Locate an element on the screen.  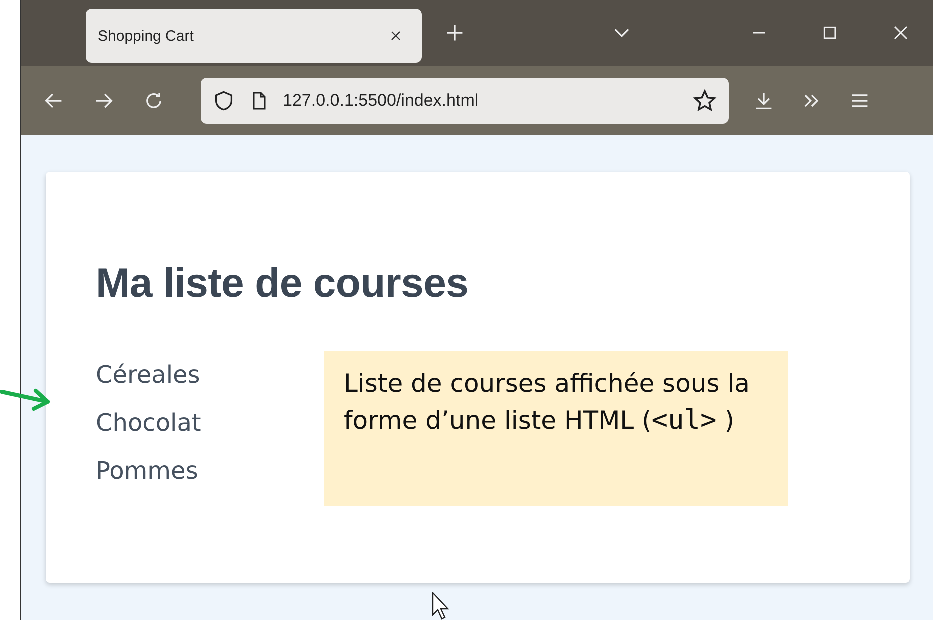
list-item: Pommes is located at coordinates (147, 471).